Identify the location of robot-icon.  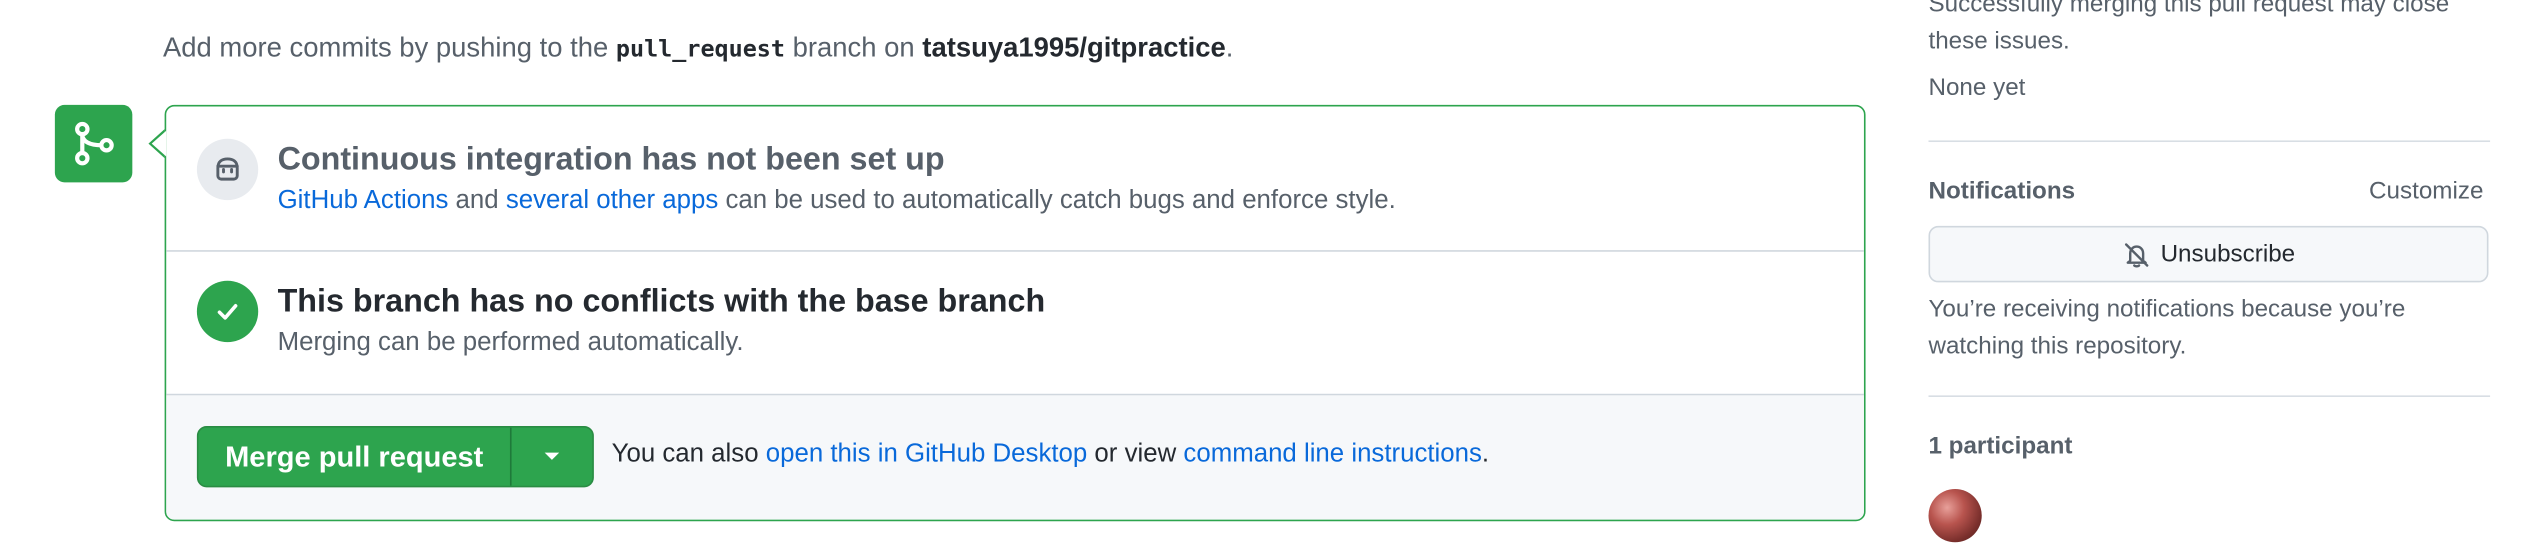
(227, 169).